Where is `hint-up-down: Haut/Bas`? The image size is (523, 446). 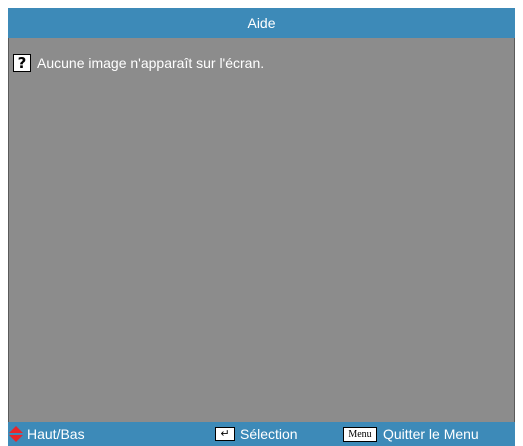 hint-up-down: Haut/Bas is located at coordinates (47, 434).